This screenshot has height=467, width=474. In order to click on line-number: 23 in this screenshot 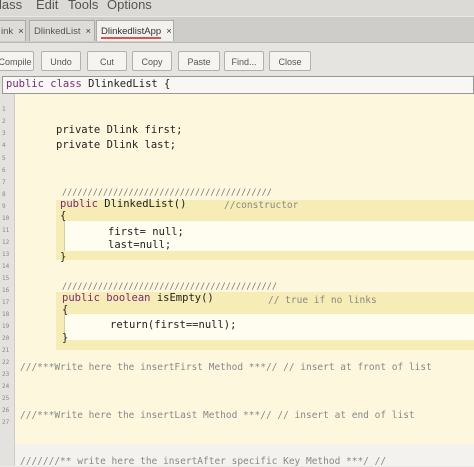, I will do `click(6, 374)`.